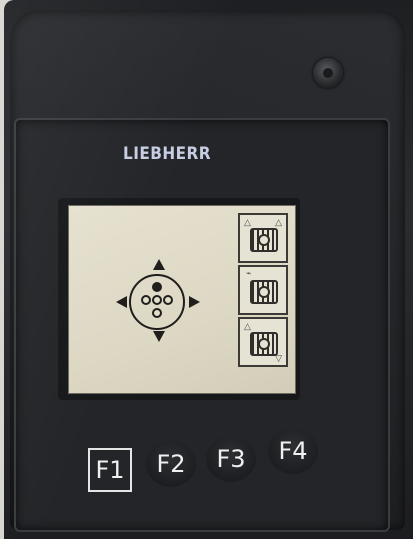 This screenshot has width=413, height=539. I want to click on f3-key-label: F3, so click(231, 459).